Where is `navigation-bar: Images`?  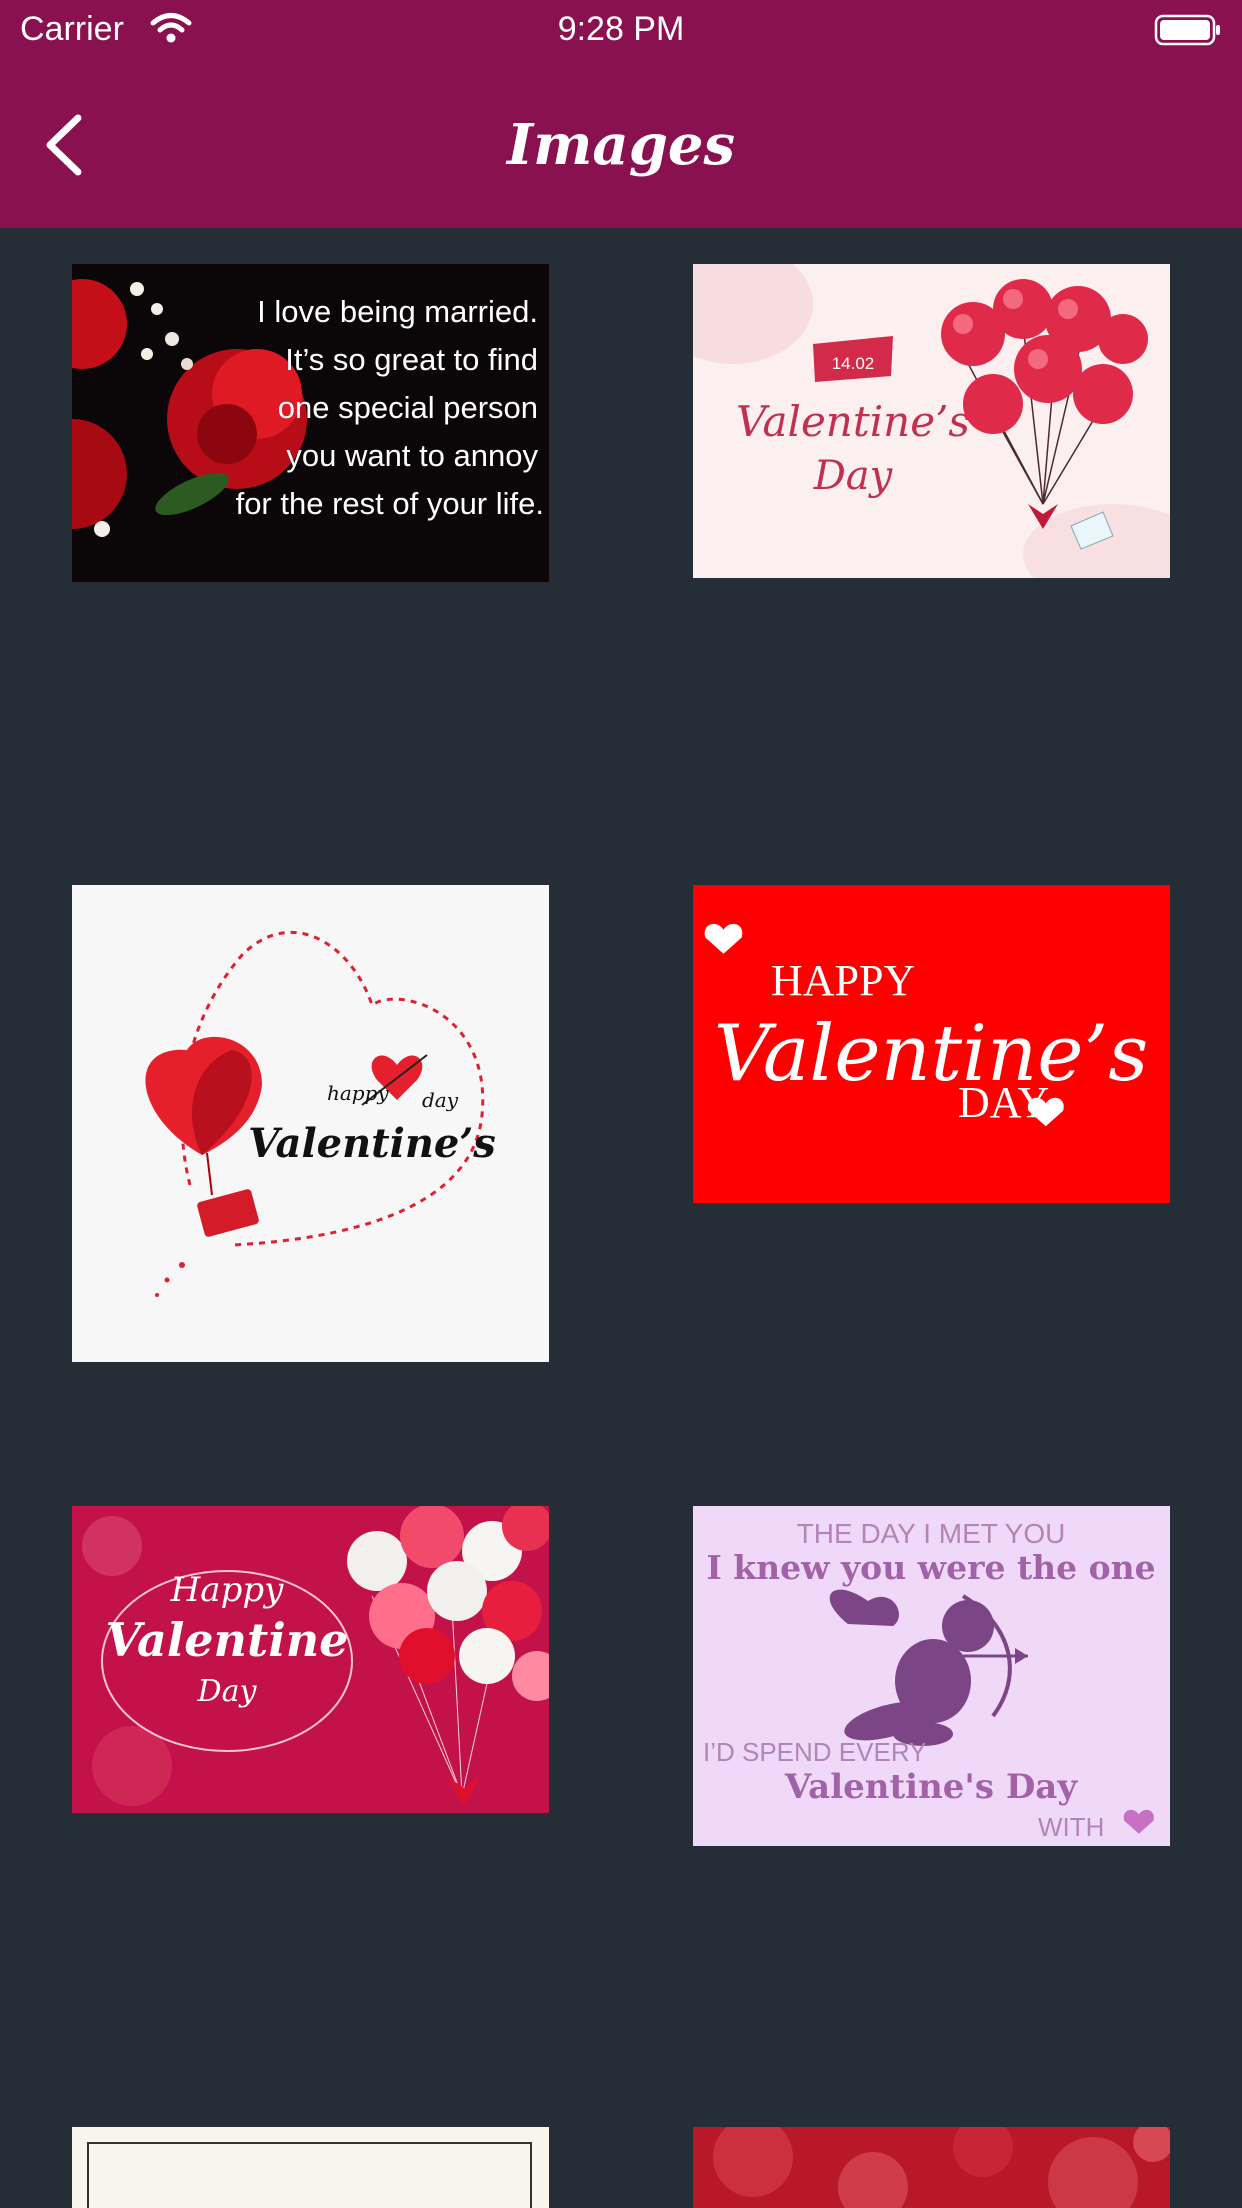
navigation-bar: Images is located at coordinates (621, 144).